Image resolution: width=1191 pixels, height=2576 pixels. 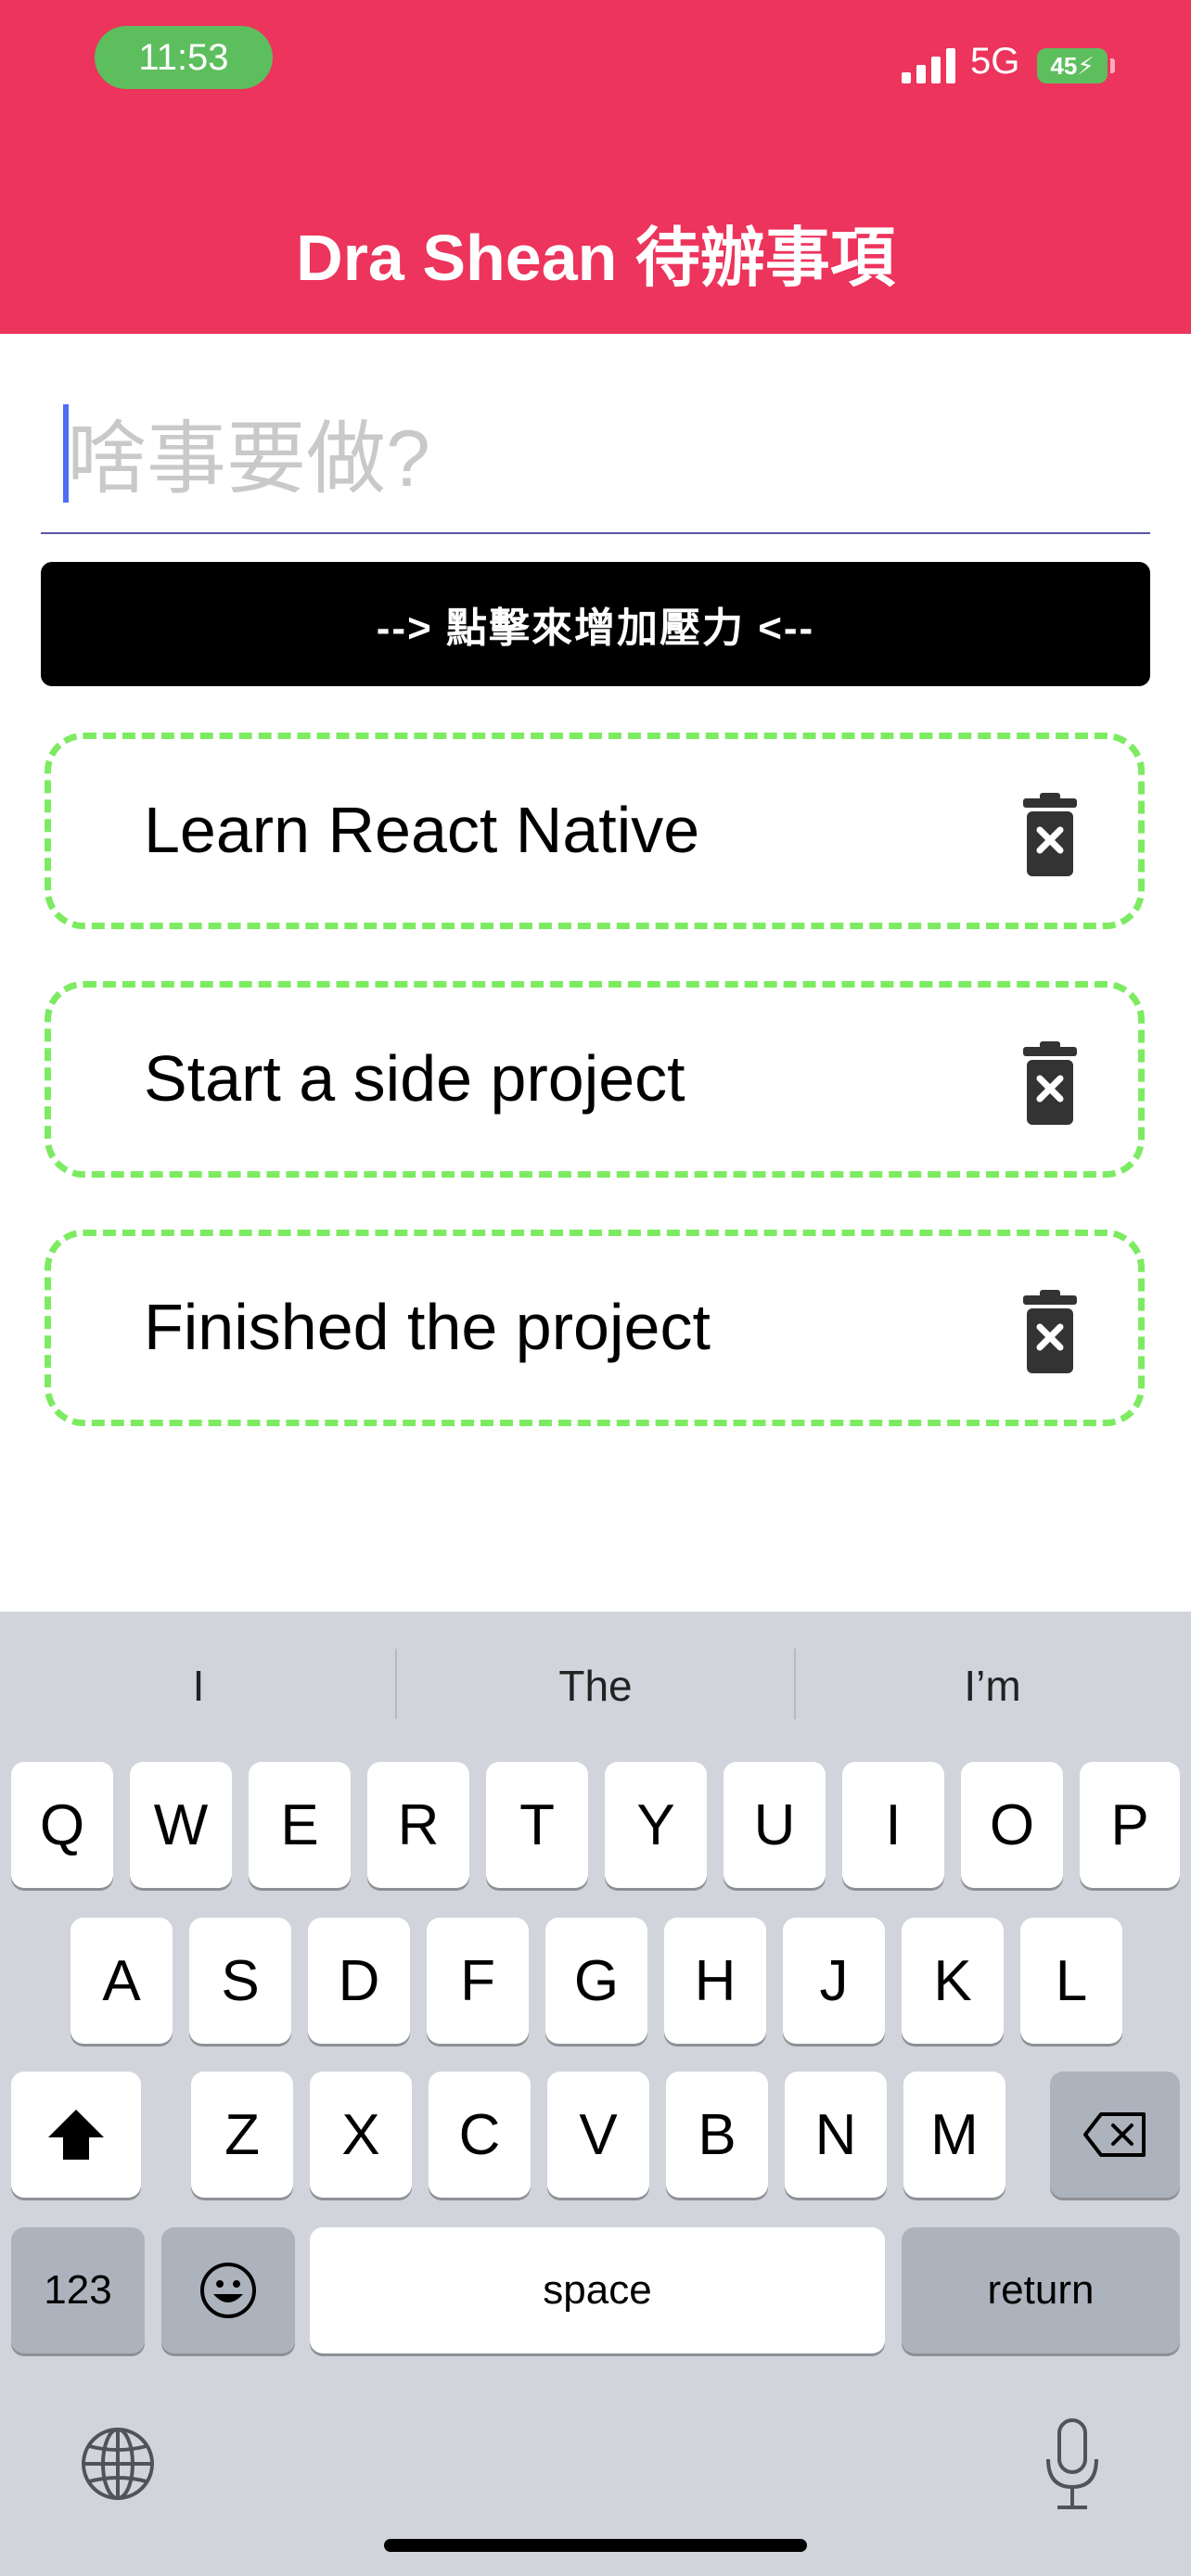 I want to click on key-o: O, so click(x=1012, y=1825).